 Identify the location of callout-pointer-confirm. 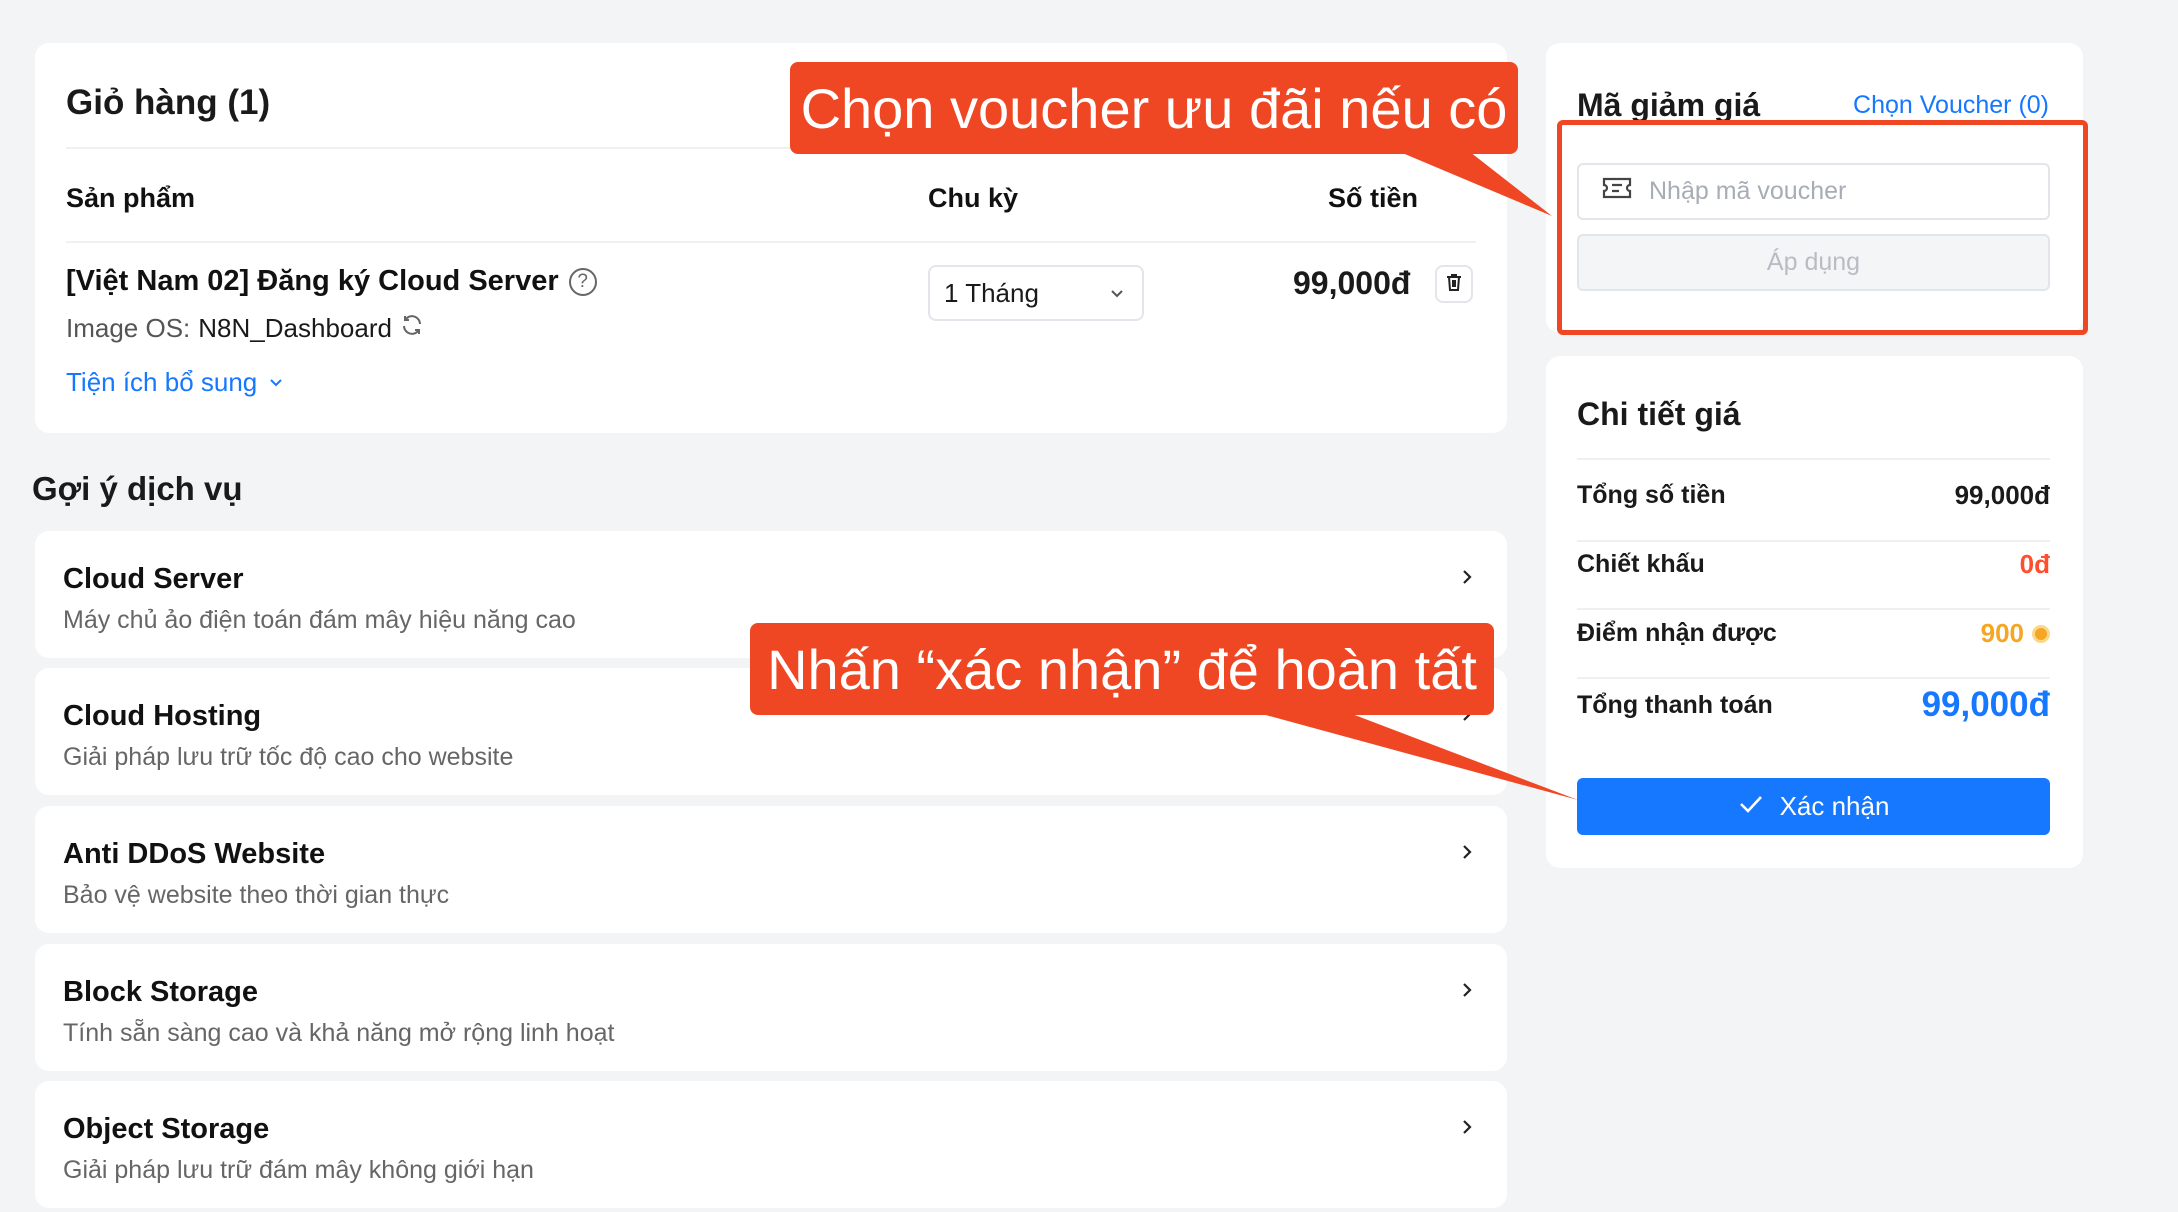
(1420, 757).